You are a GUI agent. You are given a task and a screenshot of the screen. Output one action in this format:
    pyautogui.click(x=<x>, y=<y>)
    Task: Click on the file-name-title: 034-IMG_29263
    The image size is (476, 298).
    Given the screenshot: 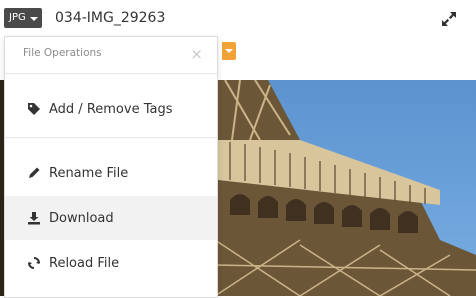 What is the action you would take?
    pyautogui.click(x=110, y=18)
    